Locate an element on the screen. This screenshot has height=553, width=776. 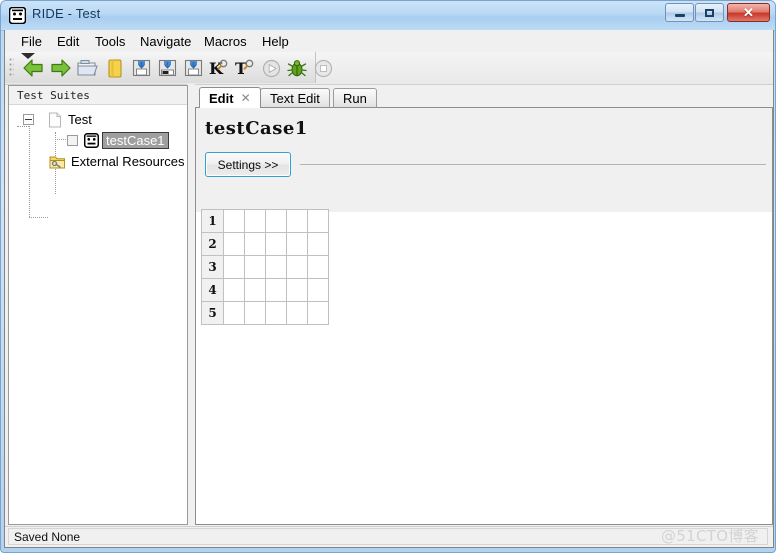
save-as-button is located at coordinates (167, 68).